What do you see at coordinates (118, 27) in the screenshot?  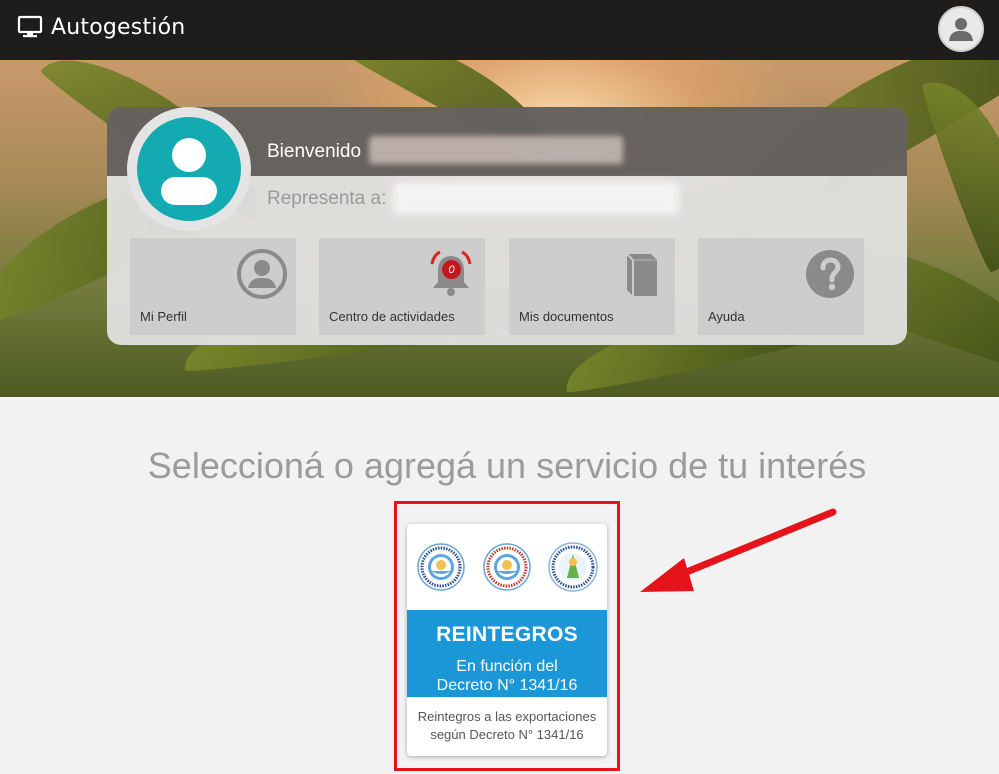 I see `app-title: Autogestión` at bounding box center [118, 27].